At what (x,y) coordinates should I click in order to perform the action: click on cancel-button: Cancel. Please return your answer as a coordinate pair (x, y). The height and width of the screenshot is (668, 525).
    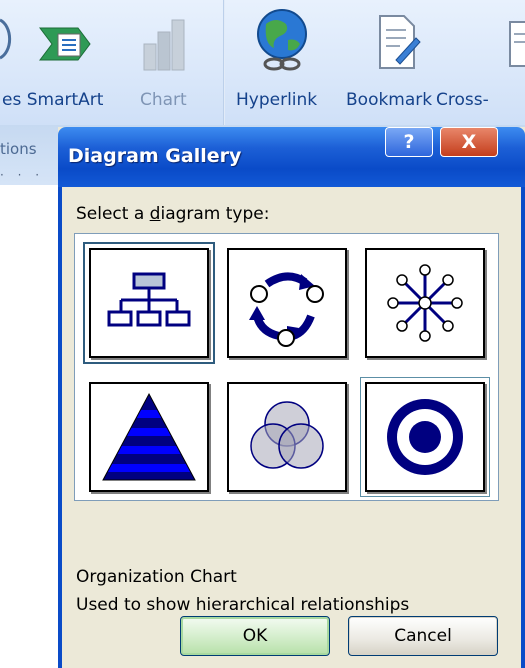
    Looking at the image, I should click on (423, 636).